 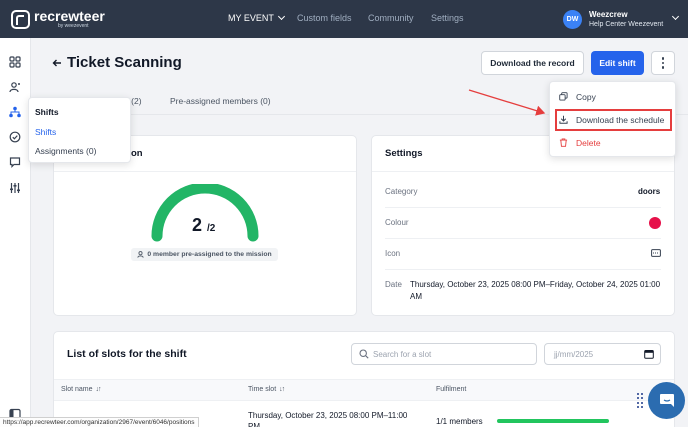 What do you see at coordinates (451, 389) in the screenshot?
I see `column-header-fulfilment: Fulfilment` at bounding box center [451, 389].